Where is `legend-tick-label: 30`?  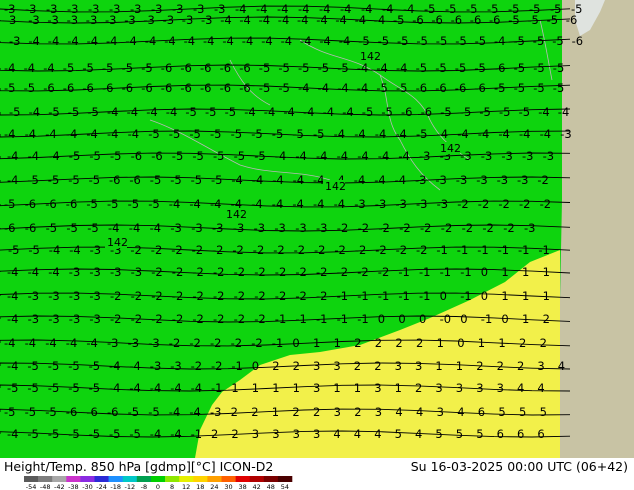
legend-tick-label: 30 is located at coordinates (228, 486).